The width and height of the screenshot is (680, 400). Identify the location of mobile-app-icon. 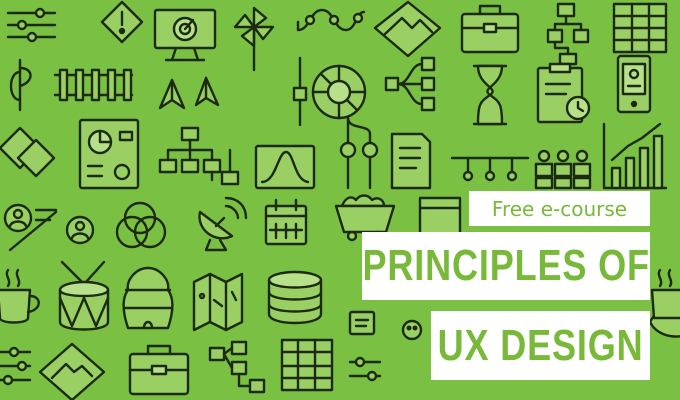
(634, 84).